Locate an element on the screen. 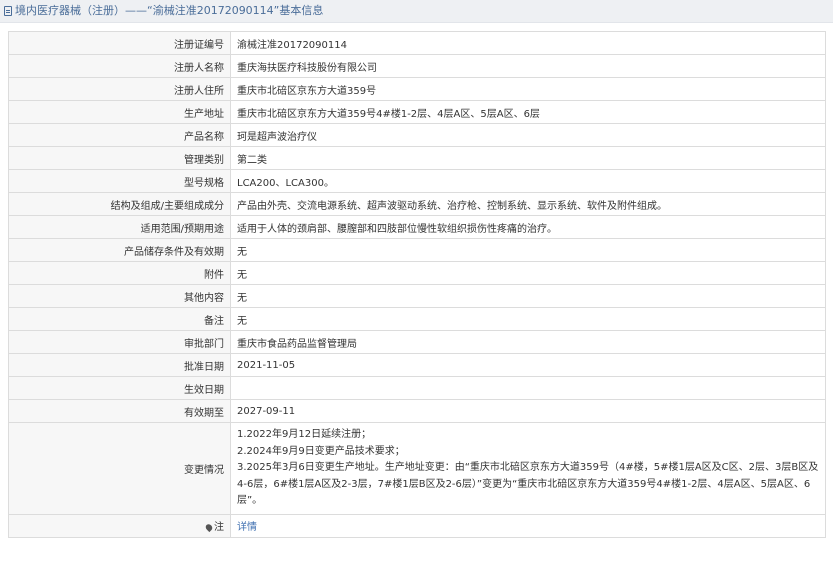  table-row: 注册证编号 渝械注准20172090114 is located at coordinates (417, 43).